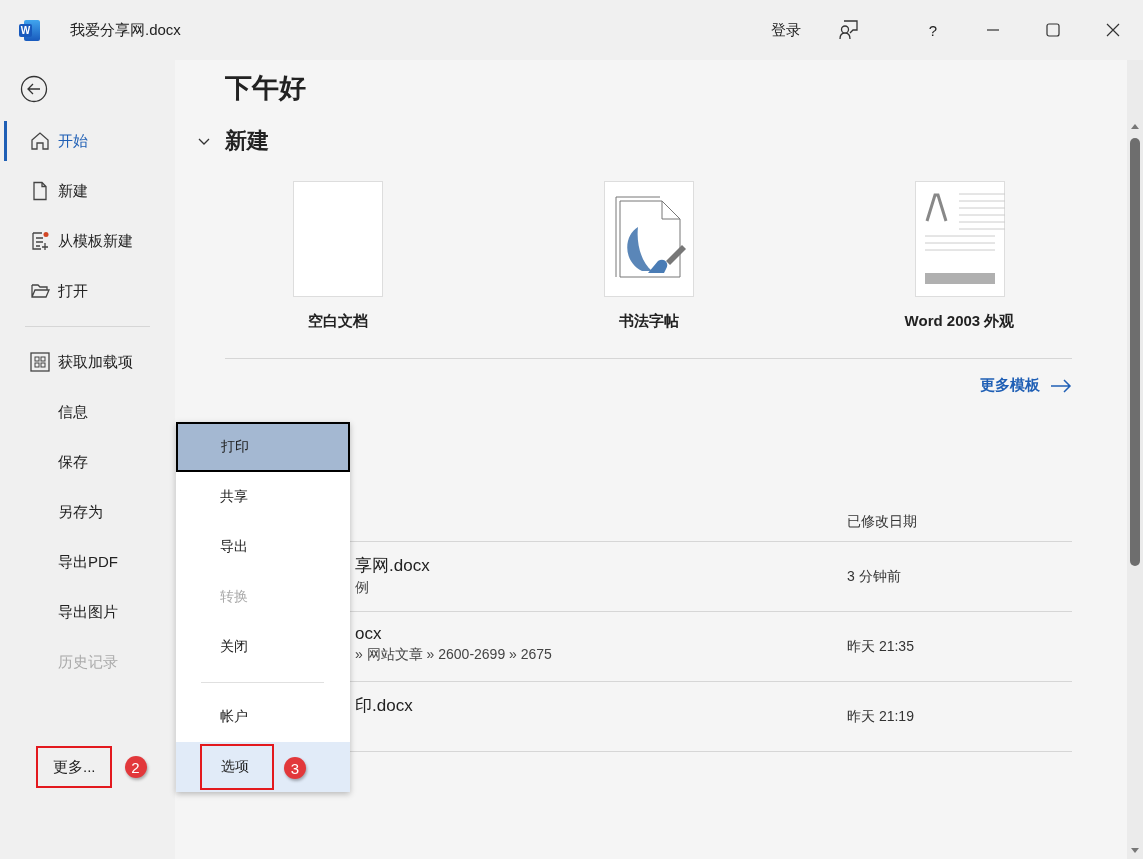 The width and height of the screenshot is (1143, 859). I want to click on template-icon, so click(40, 241).